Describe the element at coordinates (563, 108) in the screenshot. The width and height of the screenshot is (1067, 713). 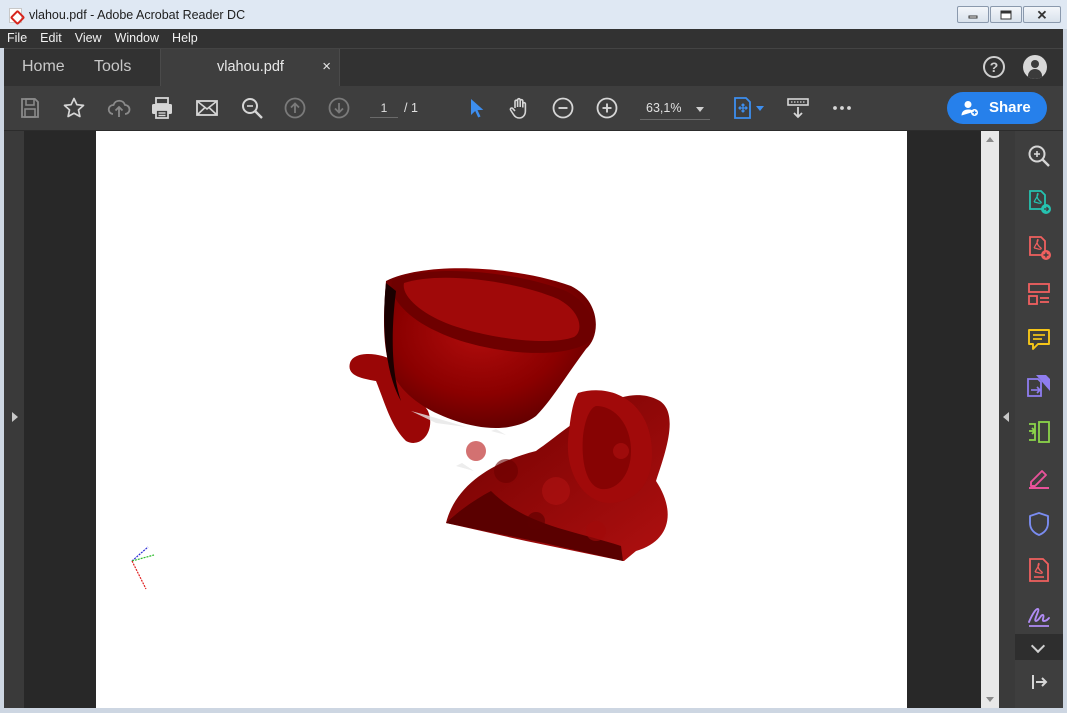
I see `zoom-out-icon` at that location.